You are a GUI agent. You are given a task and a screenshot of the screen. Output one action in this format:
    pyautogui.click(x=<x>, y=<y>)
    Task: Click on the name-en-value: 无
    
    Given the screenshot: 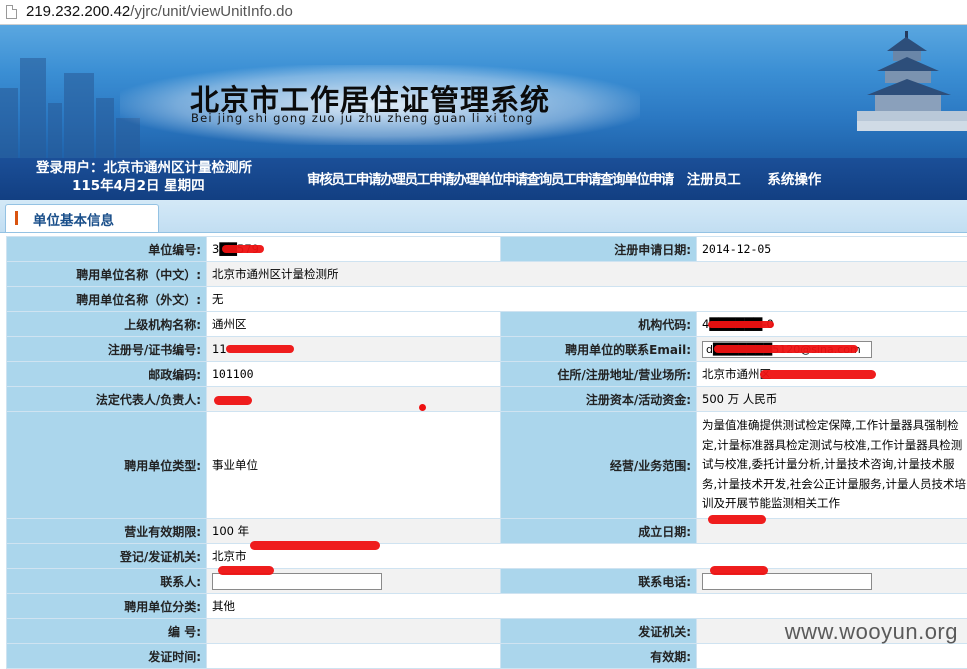 What is the action you would take?
    pyautogui.click(x=587, y=299)
    